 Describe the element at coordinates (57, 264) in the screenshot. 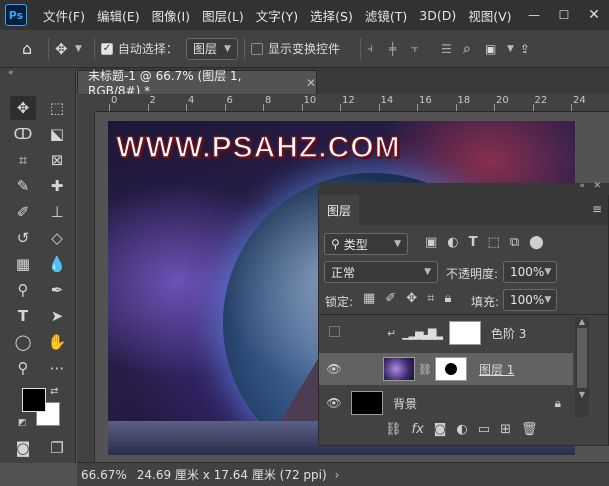

I see `blur-tool: 💧` at that location.